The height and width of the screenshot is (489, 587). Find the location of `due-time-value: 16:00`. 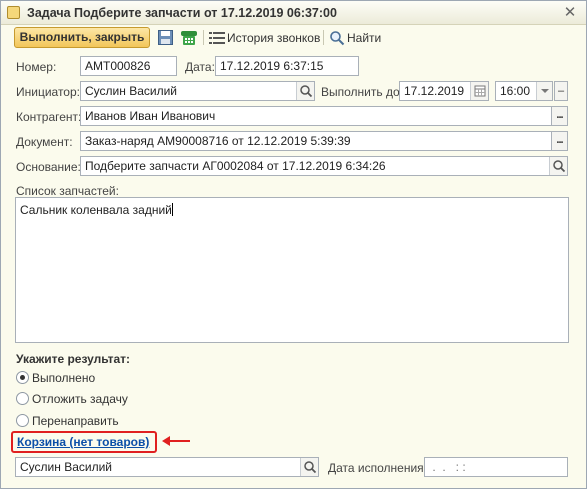

due-time-value: 16:00 is located at coordinates (515, 91).